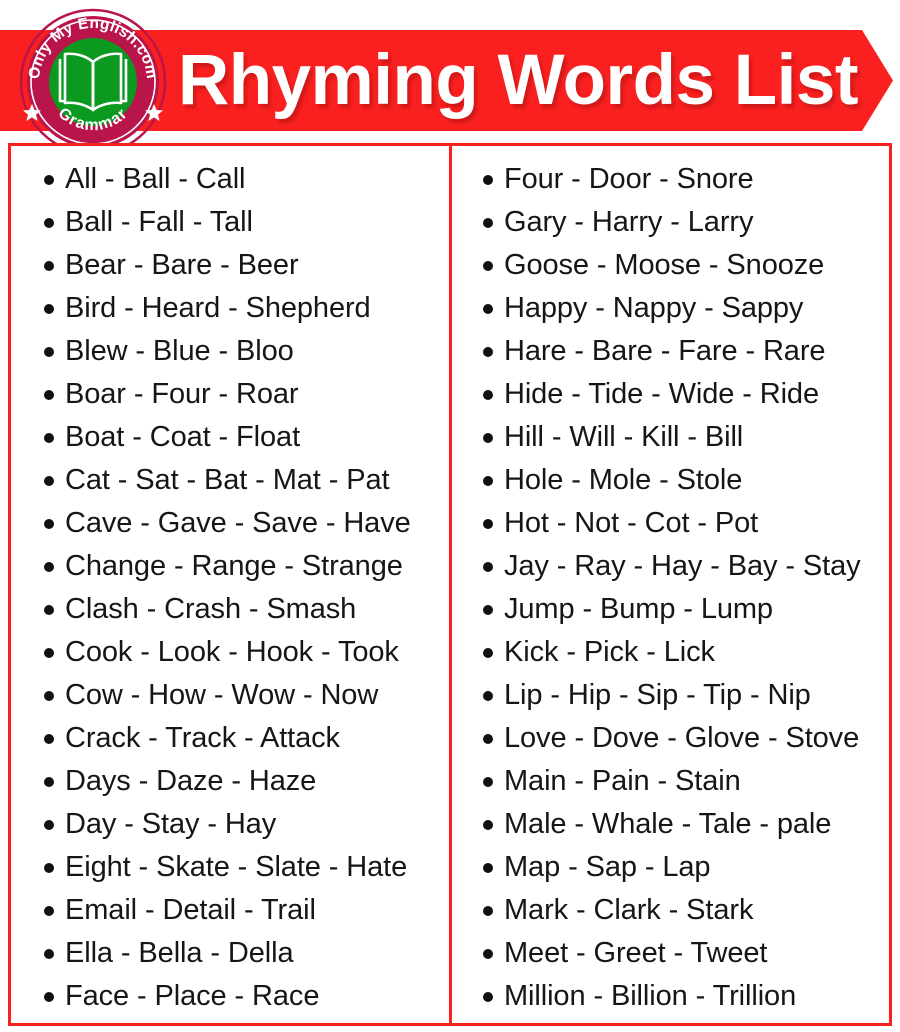 This screenshot has height=1032, width=900. Describe the element at coordinates (230, 738) in the screenshot. I see `list-item: Crack - Track - Attack` at that location.